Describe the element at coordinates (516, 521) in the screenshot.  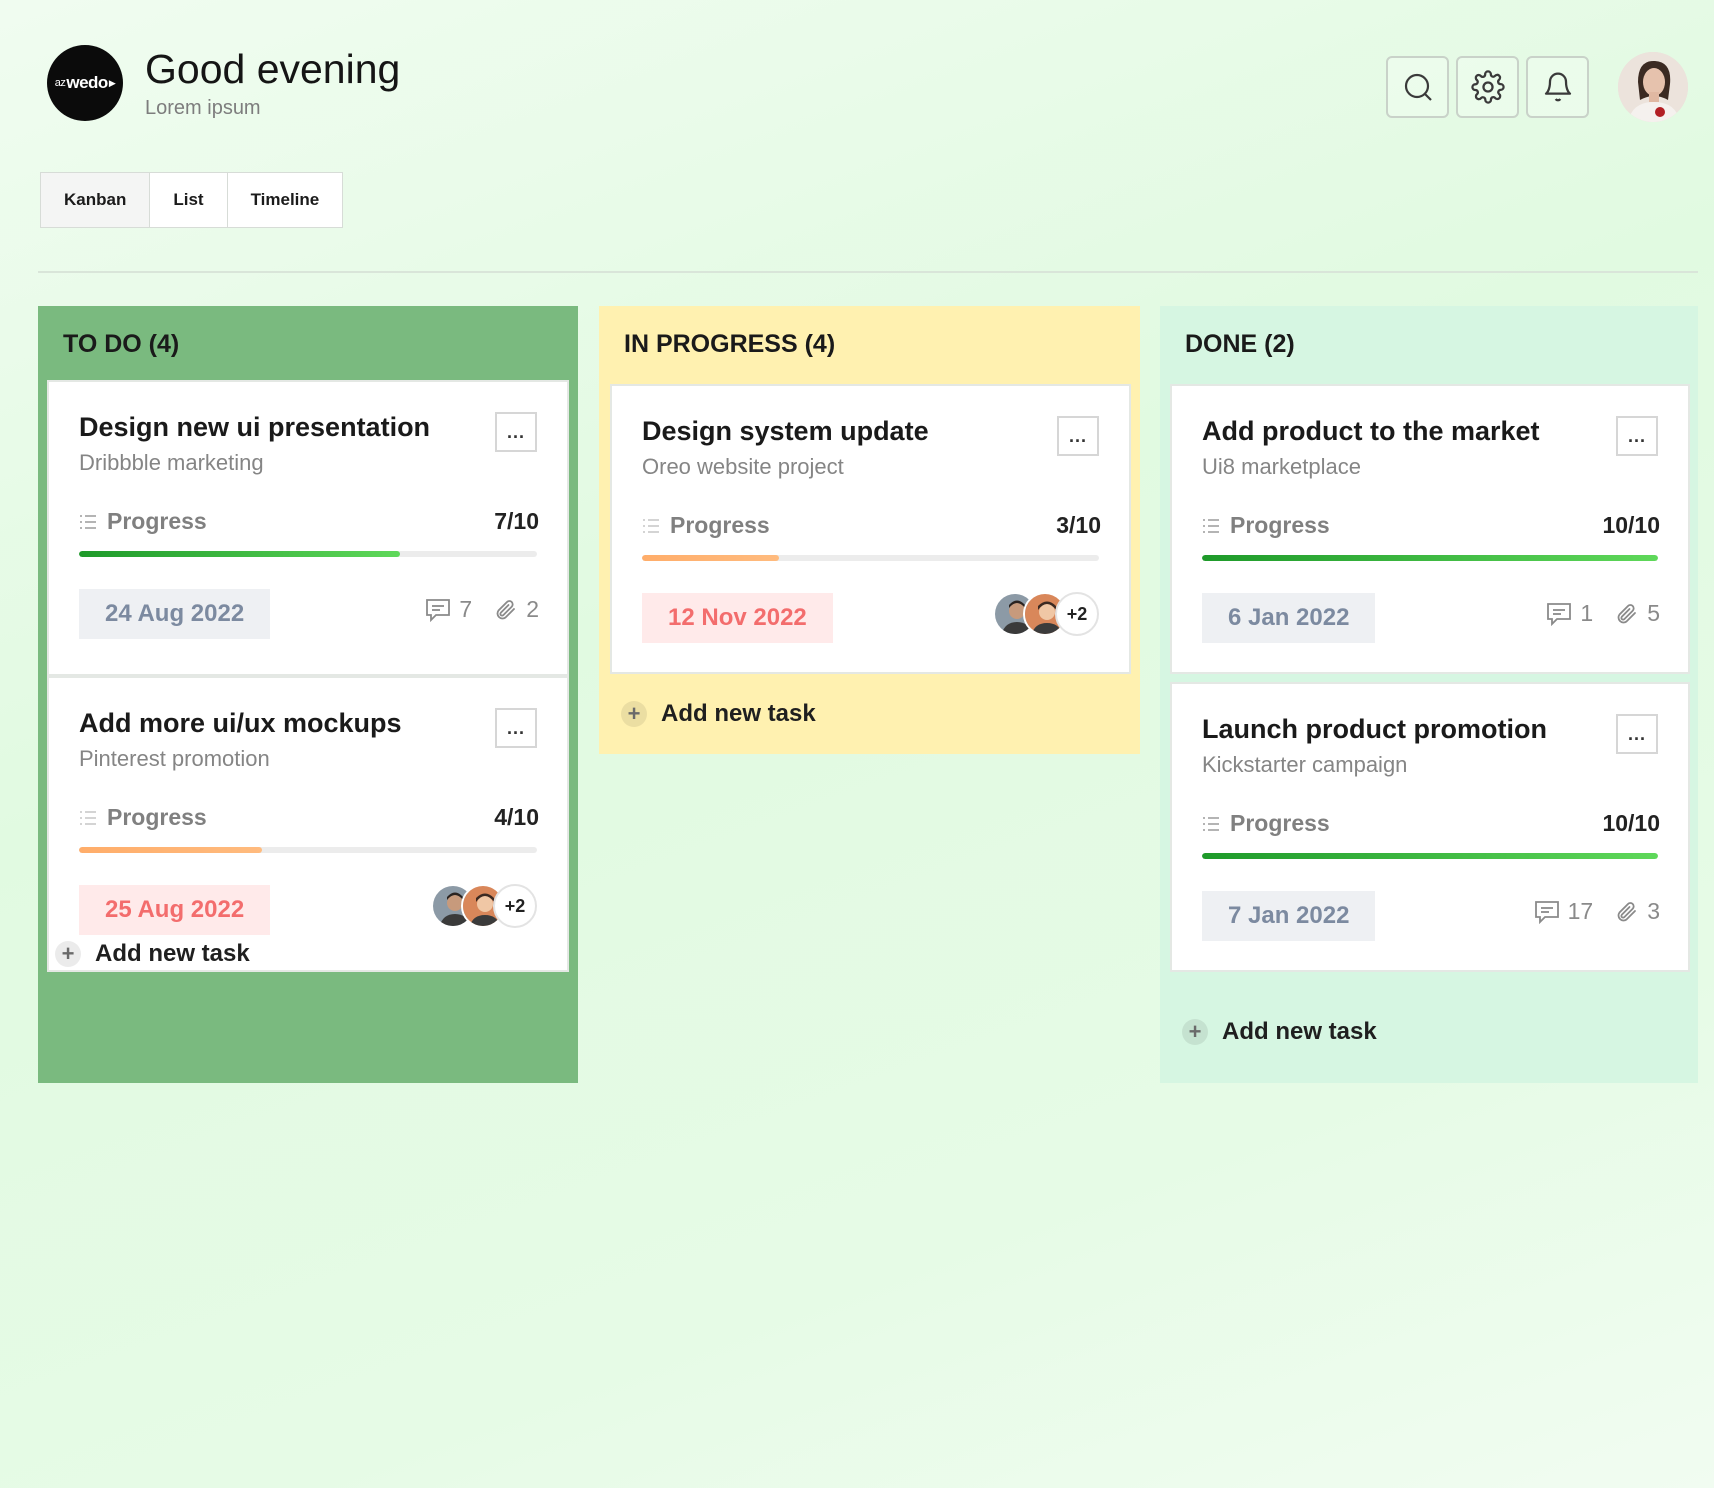
I see `progress-count: 7/10` at that location.